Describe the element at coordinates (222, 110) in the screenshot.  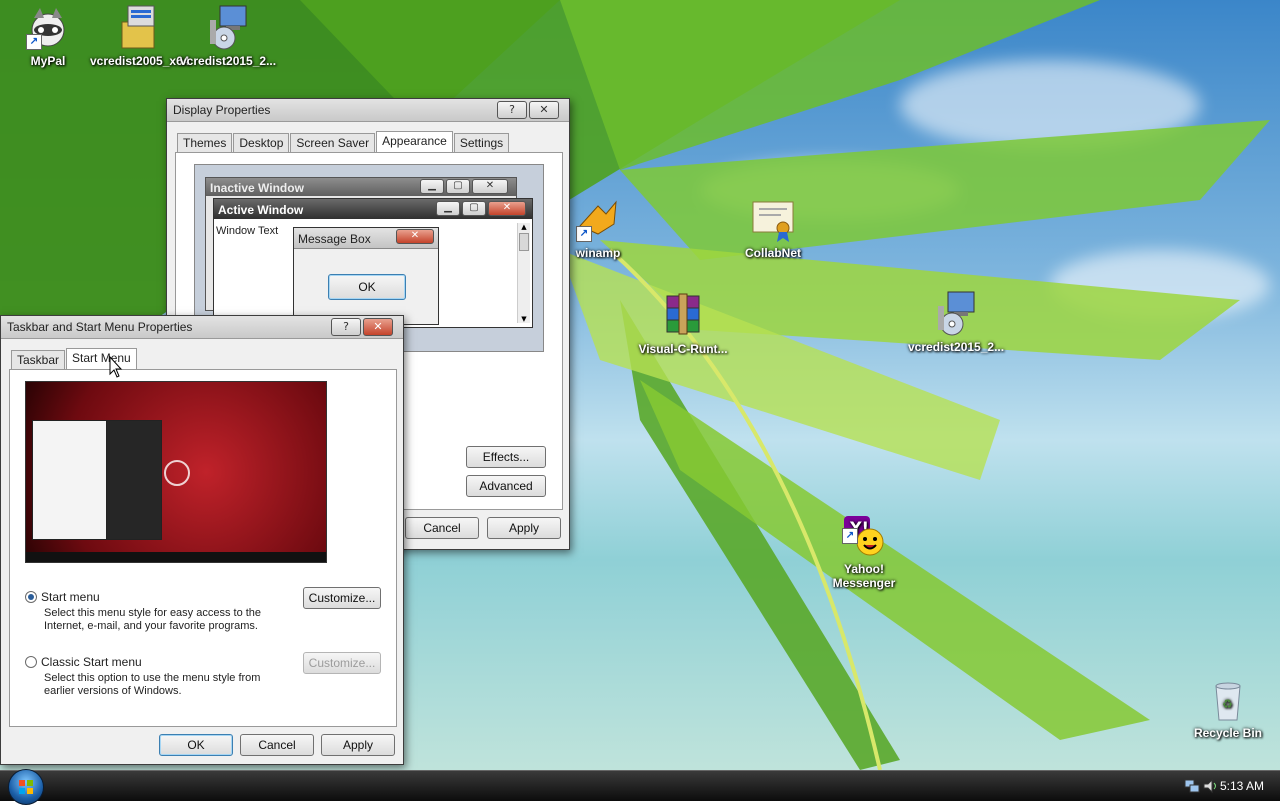
I see `window-title: Display Properties` at that location.